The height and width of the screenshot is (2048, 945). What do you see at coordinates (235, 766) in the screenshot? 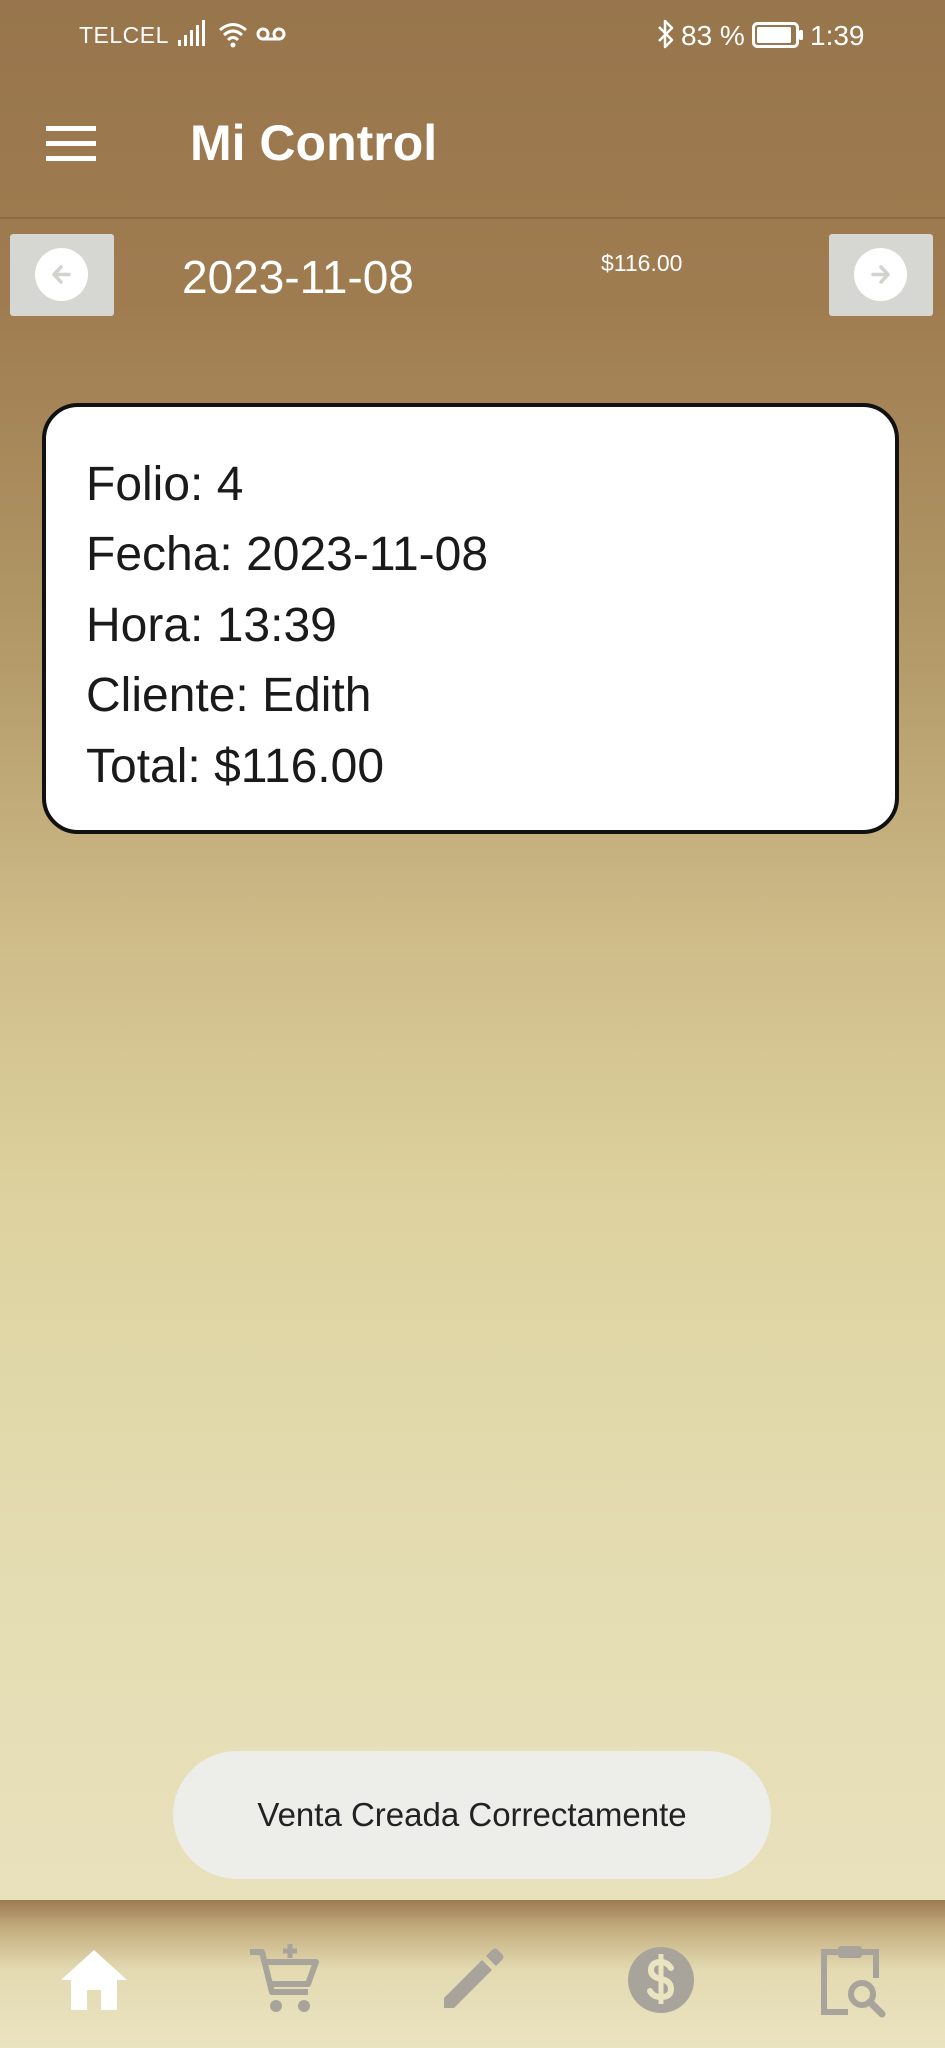
I see `sale-total: Total: $116.00` at bounding box center [235, 766].